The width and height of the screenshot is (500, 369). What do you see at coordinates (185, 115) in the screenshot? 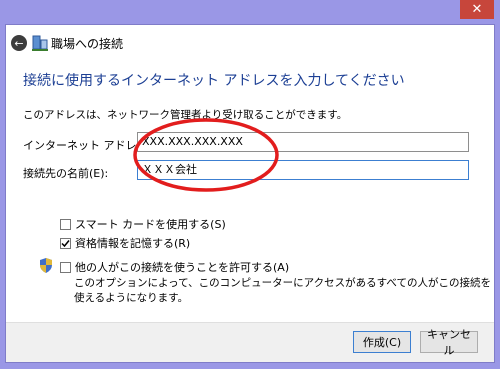
I see `description-text: このアドレスは、ネットワーク管理者より受け取ることができます。` at bounding box center [185, 115].